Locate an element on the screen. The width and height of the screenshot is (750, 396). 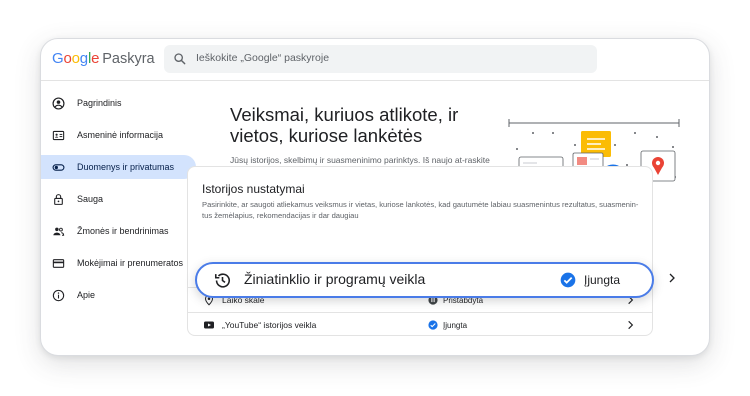
logo-letter-e: e is located at coordinates (95, 58).